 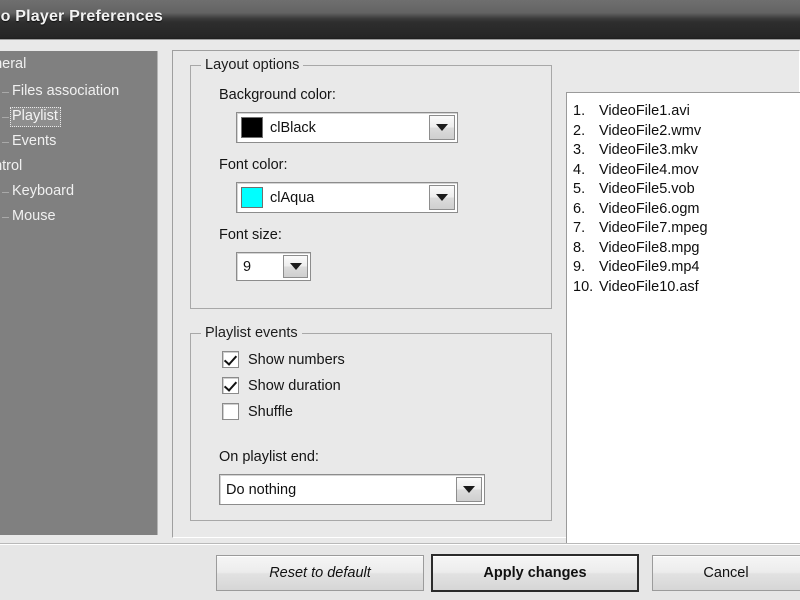 I want to click on sidebar-item-keyboard: Keyboard, so click(x=43, y=192).